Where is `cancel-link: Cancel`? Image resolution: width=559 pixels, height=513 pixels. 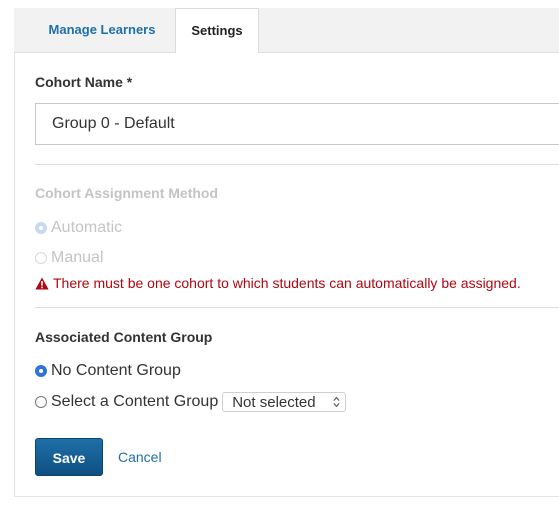 cancel-link: Cancel is located at coordinates (140, 457).